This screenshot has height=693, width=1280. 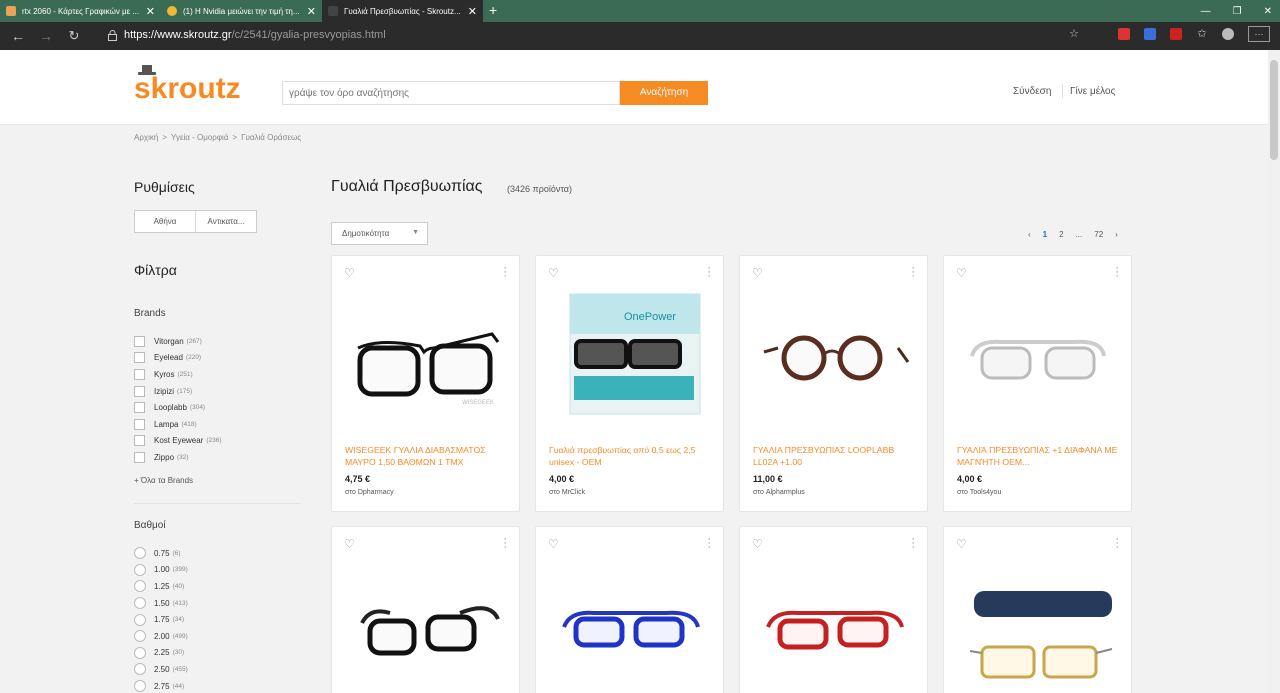 I want to click on product-shop: στο Tools4you, so click(x=979, y=492).